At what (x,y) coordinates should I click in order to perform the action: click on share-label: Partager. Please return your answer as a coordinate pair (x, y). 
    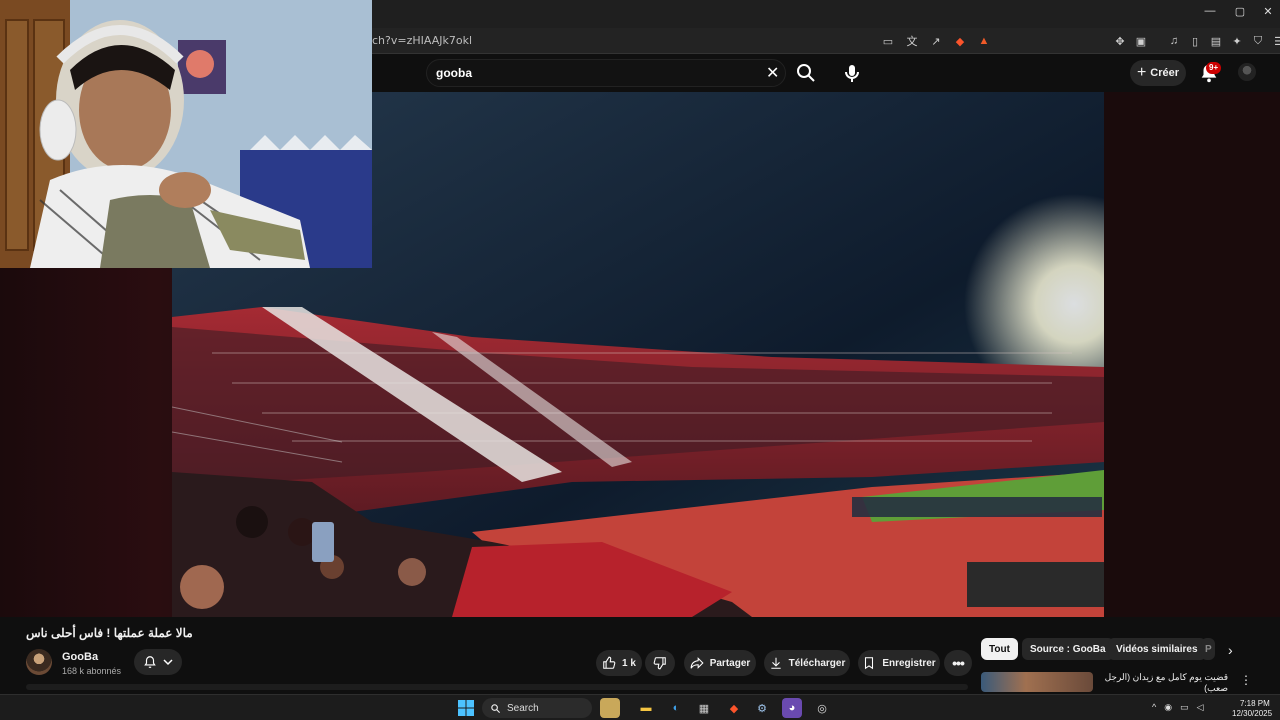
    Looking at the image, I should click on (730, 663).